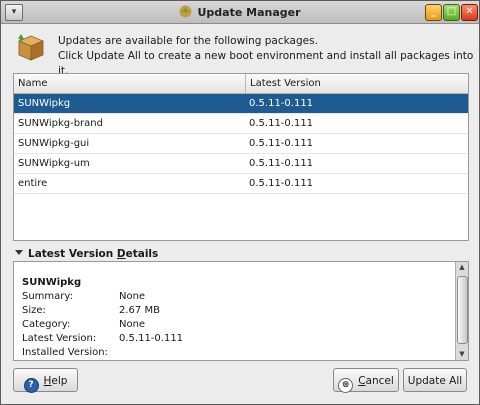  I want to click on details-expander: Latest Version Details, so click(86, 254).